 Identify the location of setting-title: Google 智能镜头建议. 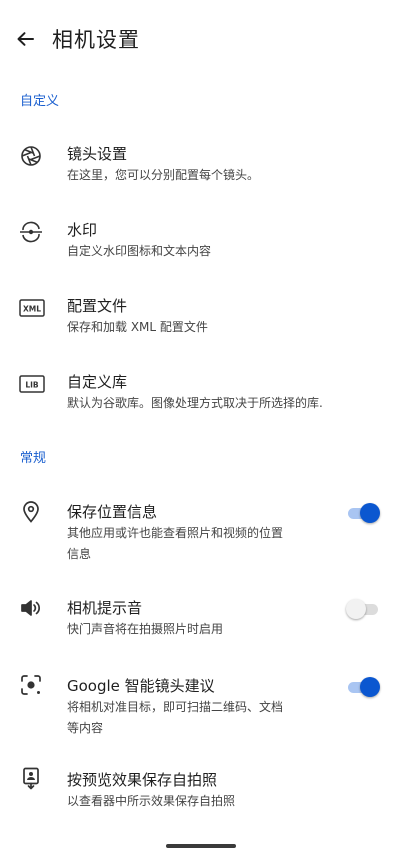
(141, 686).